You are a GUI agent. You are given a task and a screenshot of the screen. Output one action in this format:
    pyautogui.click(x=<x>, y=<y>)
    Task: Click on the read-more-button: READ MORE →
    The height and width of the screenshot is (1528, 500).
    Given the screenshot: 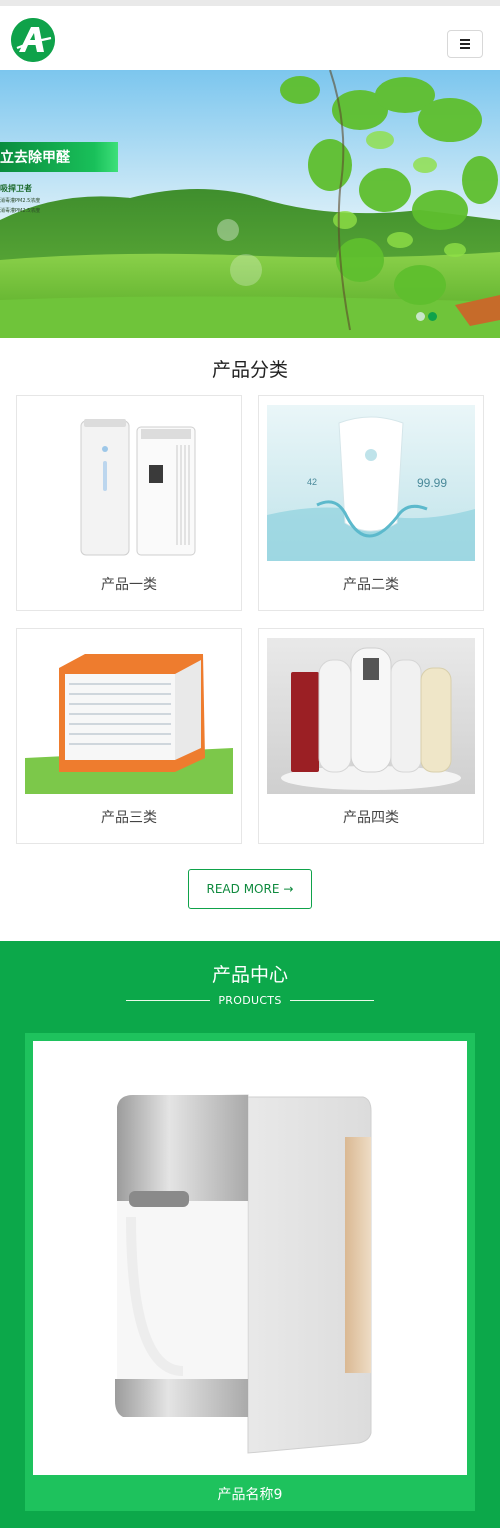 What is the action you would take?
    pyautogui.click(x=250, y=889)
    